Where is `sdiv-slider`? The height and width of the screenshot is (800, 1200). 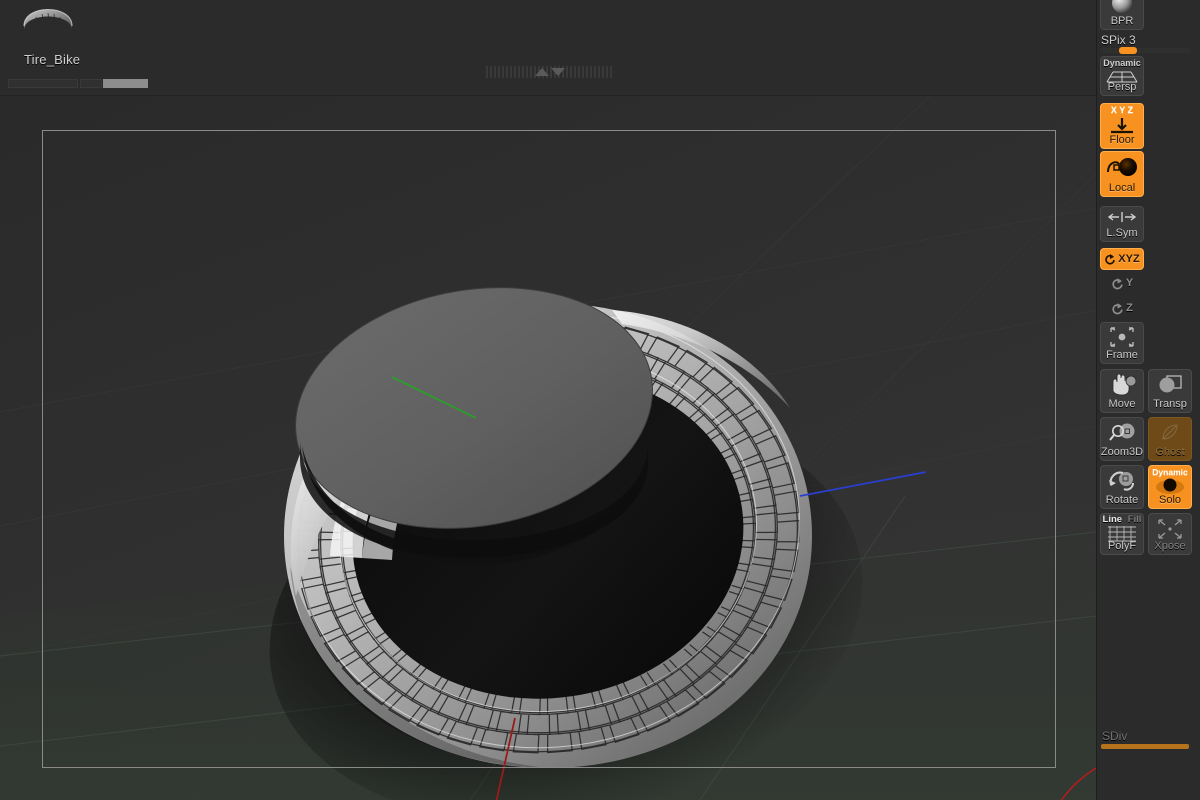 sdiv-slider is located at coordinates (1146, 746).